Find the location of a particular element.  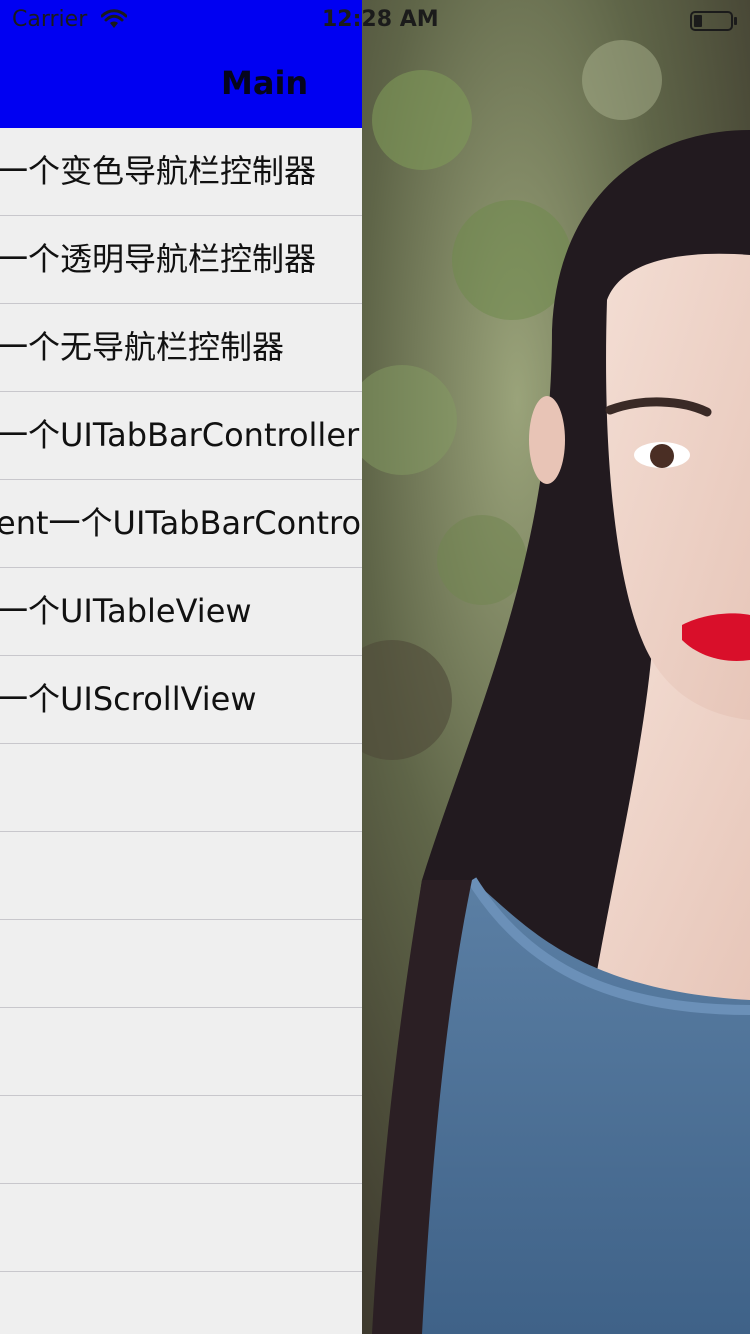

menu-row-label: 一个透明导航栏控制器 is located at coordinates (158, 259).